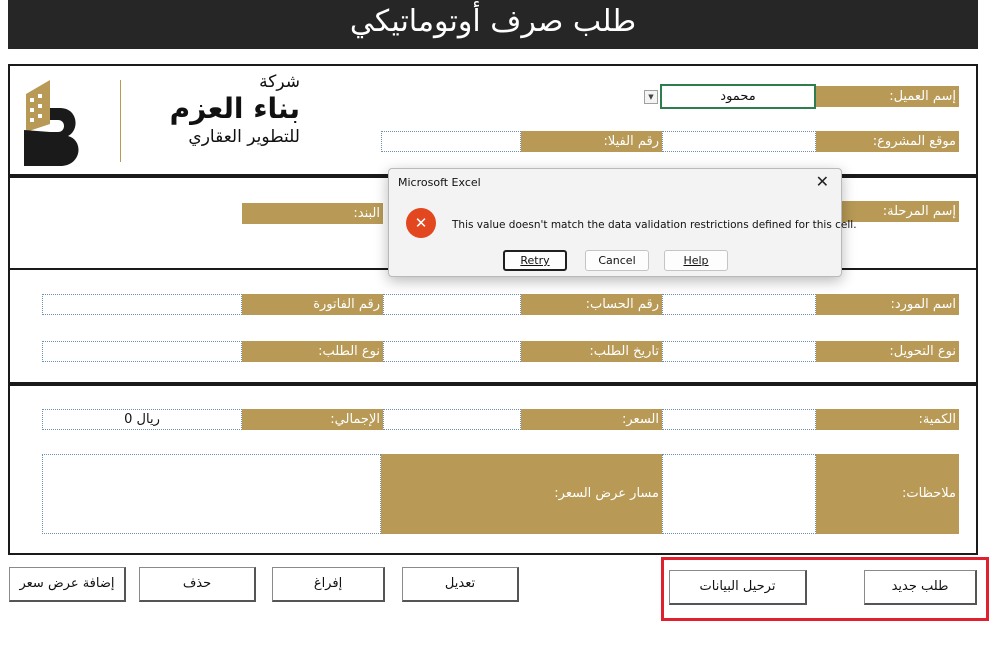 Image resolution: width=1000 pixels, height=657 pixels. I want to click on client-name-label: إسم العميل:, so click(887, 96).